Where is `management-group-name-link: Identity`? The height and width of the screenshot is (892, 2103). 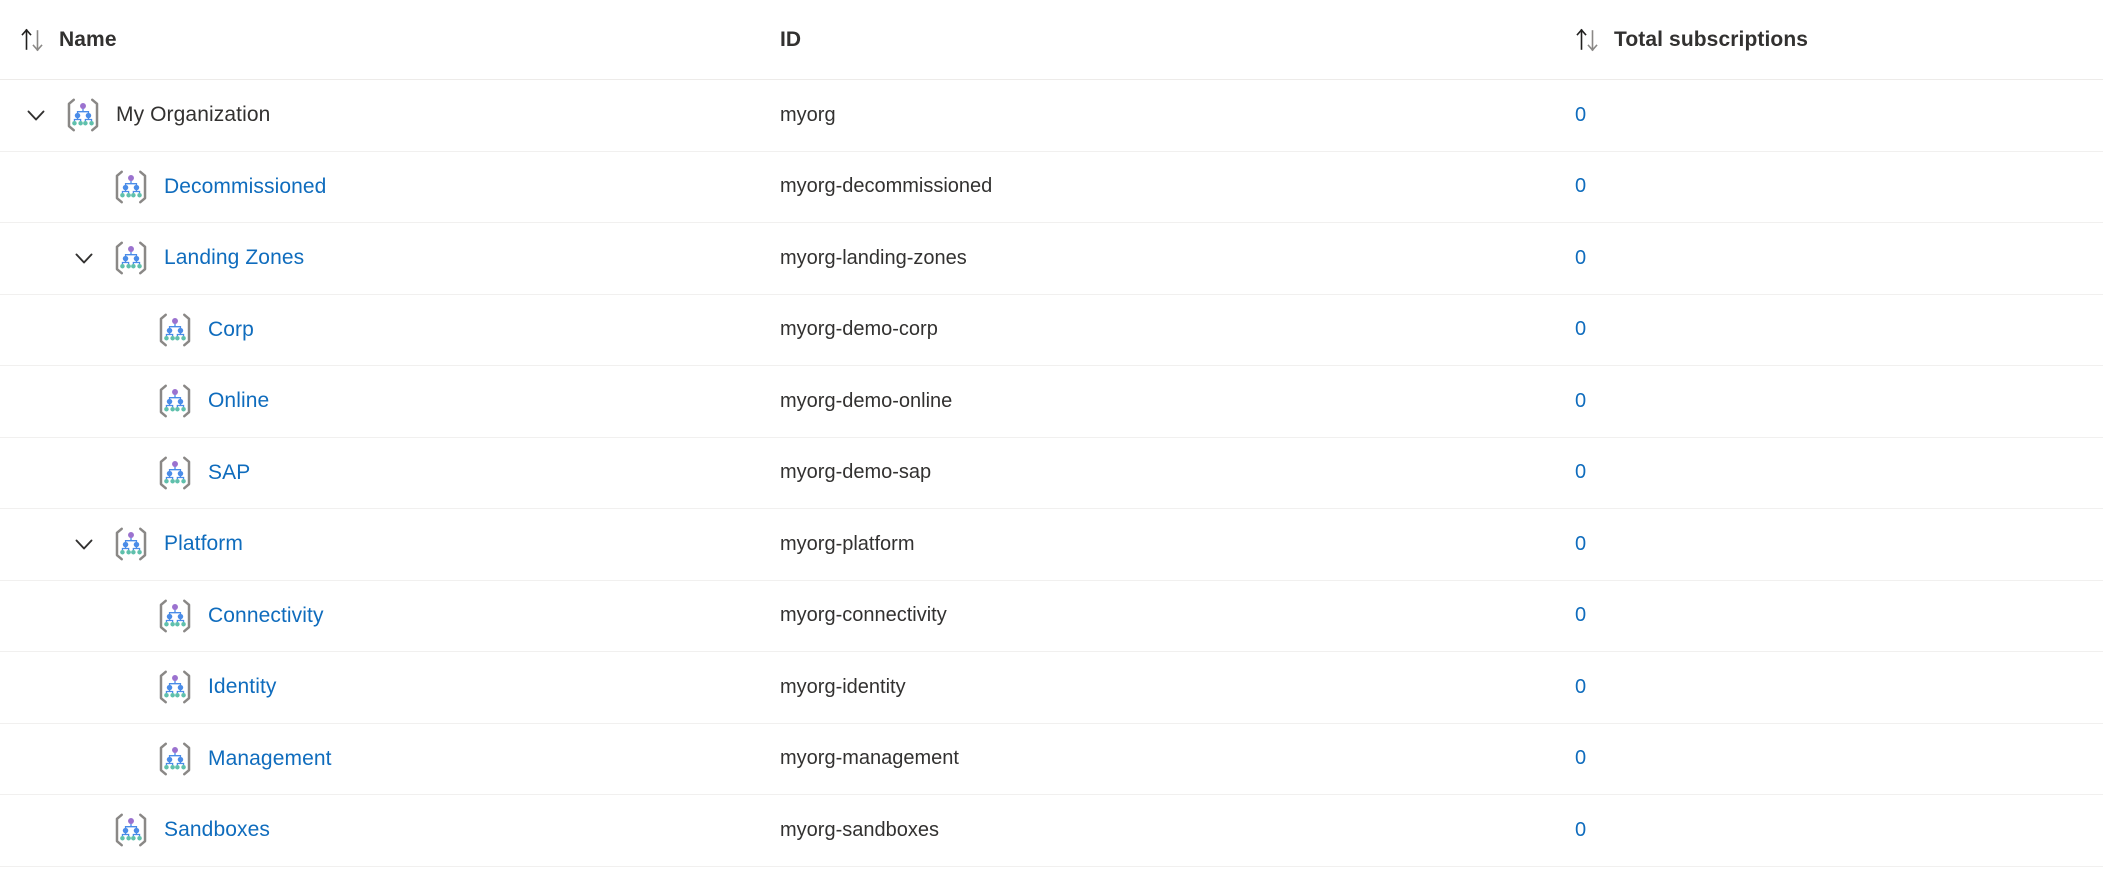 management-group-name-link: Identity is located at coordinates (242, 687).